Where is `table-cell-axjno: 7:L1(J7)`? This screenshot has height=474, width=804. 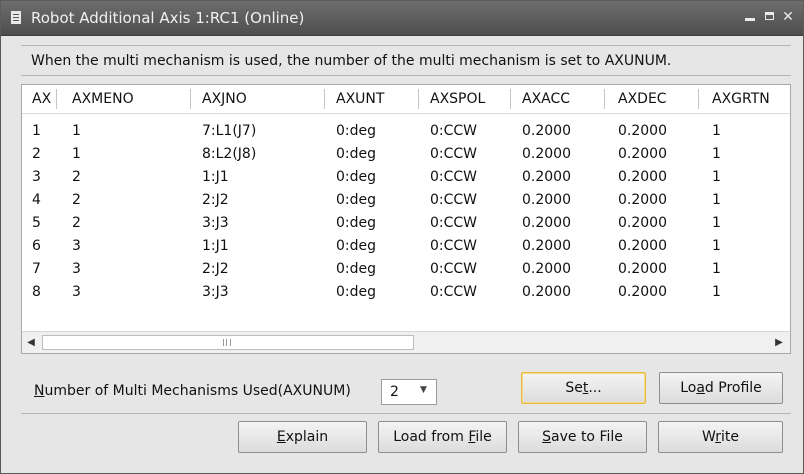 table-cell-axjno: 7:L1(J7) is located at coordinates (229, 131).